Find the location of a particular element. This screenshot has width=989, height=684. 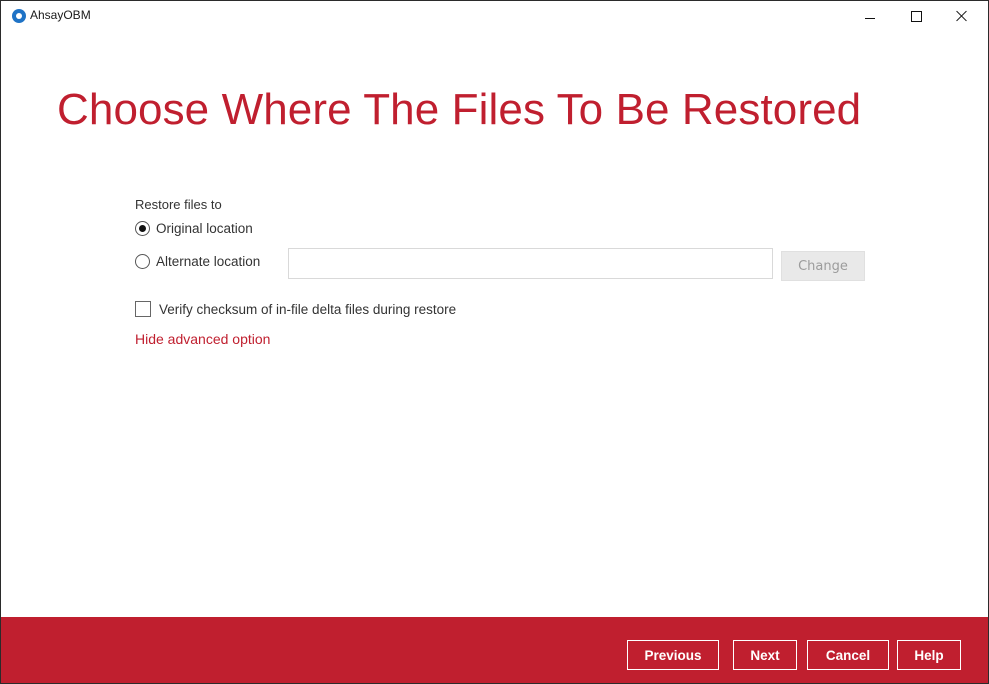

change-button: Change is located at coordinates (823, 266).